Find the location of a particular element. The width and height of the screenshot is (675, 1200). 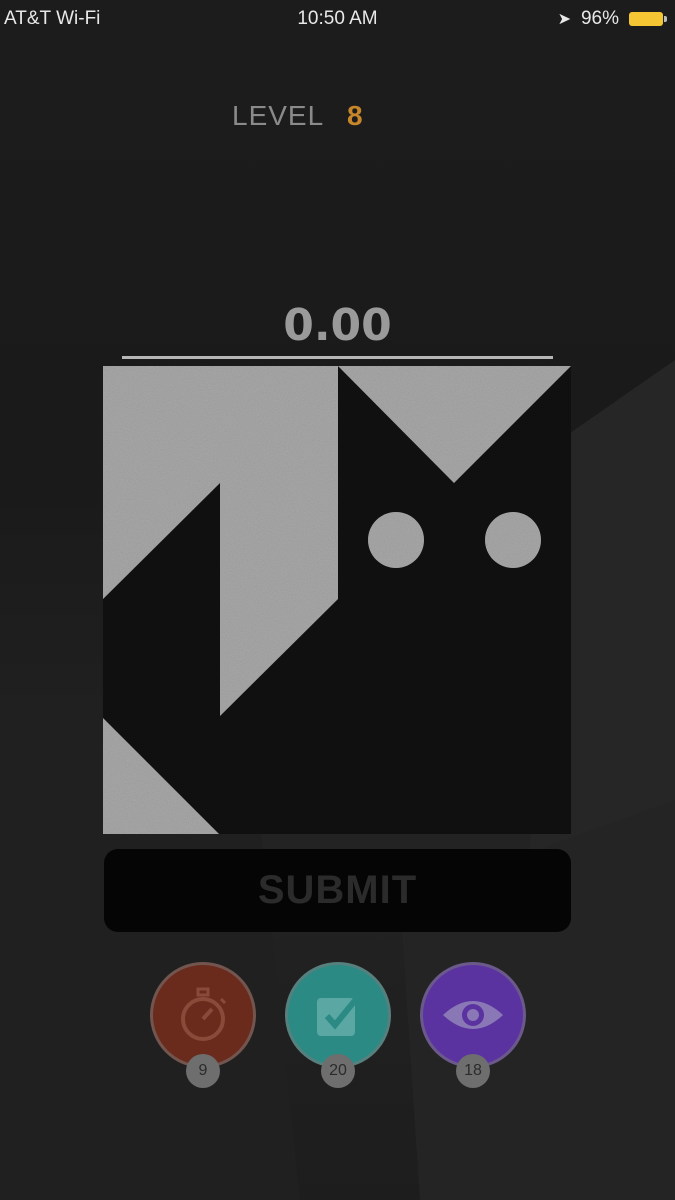

eye-icon is located at coordinates (473, 1015).